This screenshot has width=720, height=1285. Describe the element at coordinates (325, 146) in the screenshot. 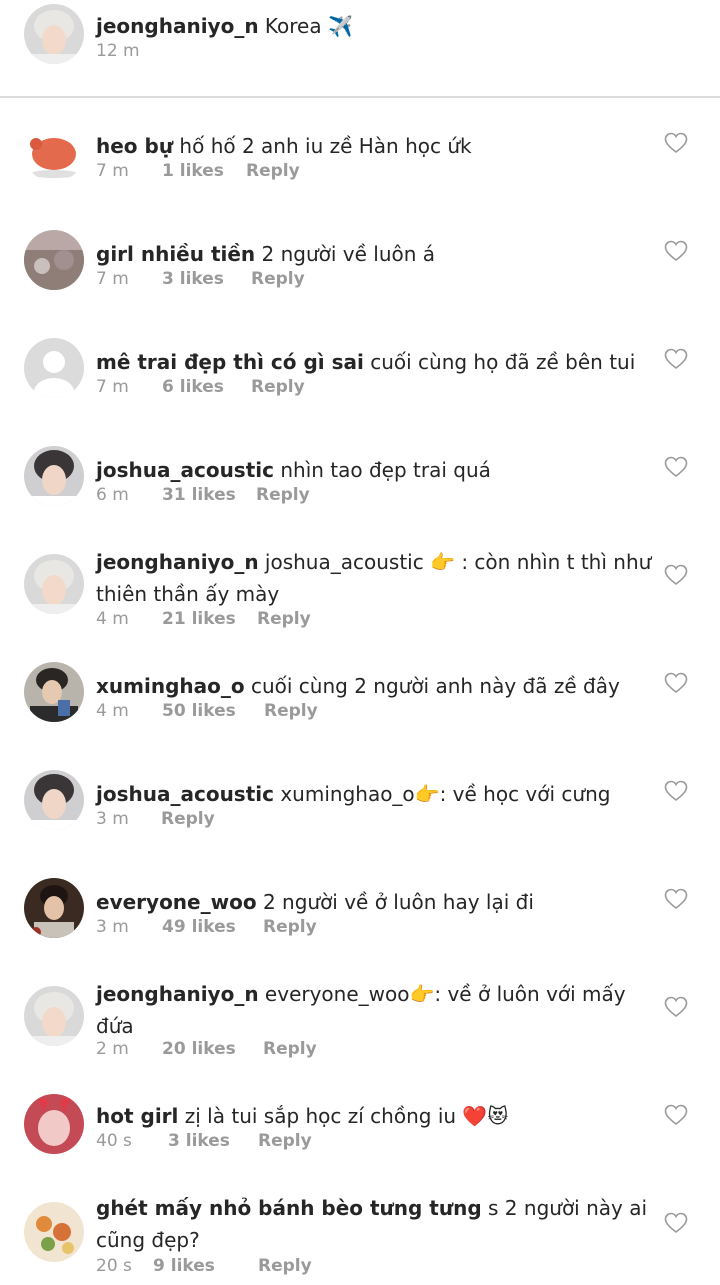

I see `comment-text: hố hố 2 anh iu zề Hàn học ứk` at that location.